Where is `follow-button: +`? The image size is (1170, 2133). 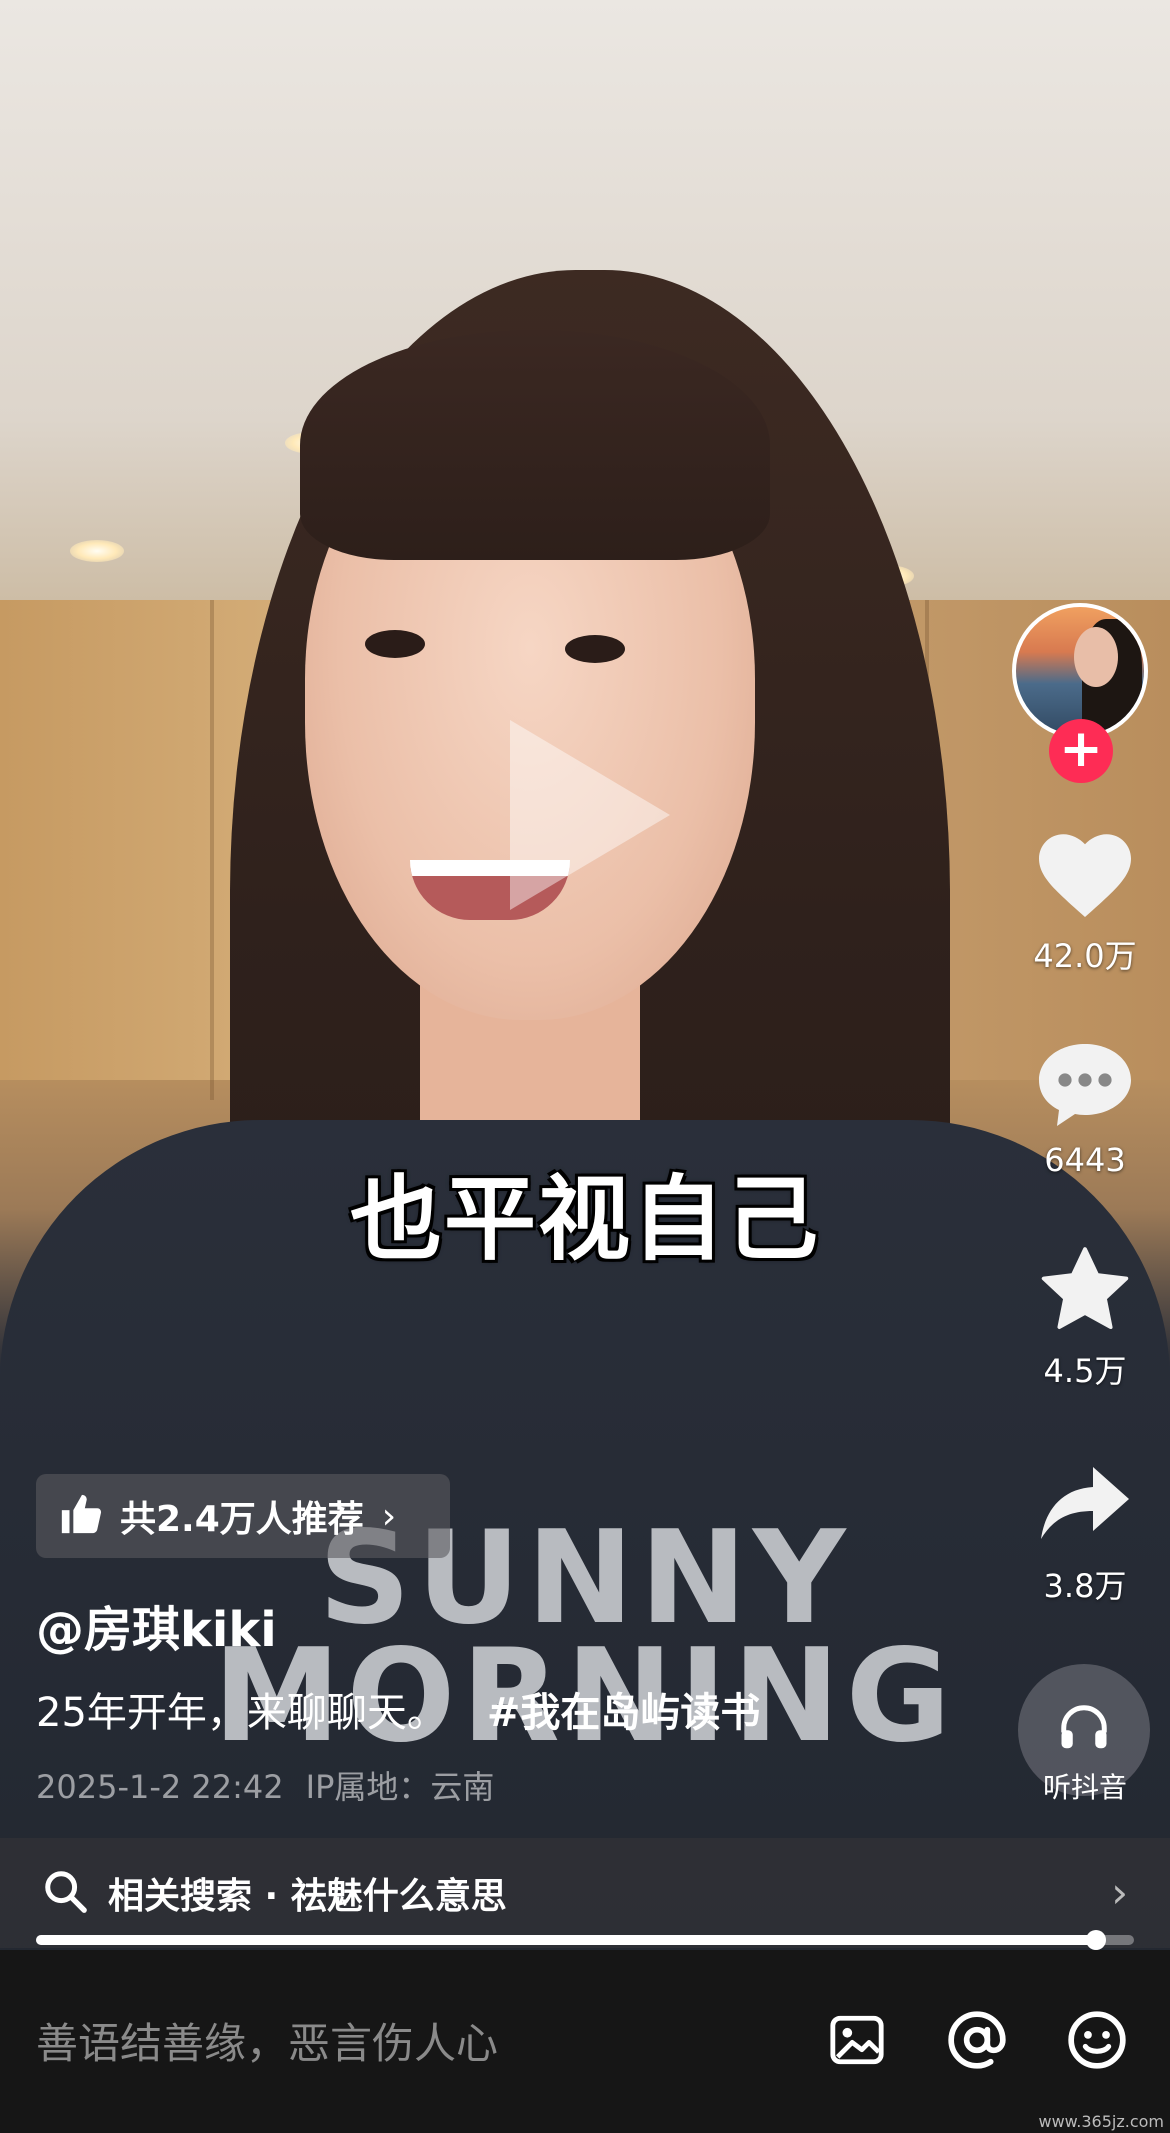 follow-button: + is located at coordinates (1081, 751).